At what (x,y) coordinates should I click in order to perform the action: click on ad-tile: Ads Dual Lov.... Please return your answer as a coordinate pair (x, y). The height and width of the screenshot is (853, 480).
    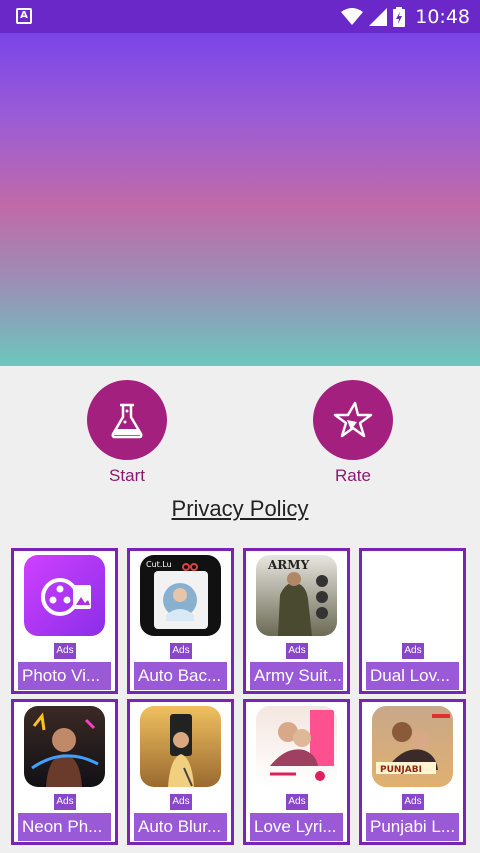
    Looking at the image, I should click on (412, 621).